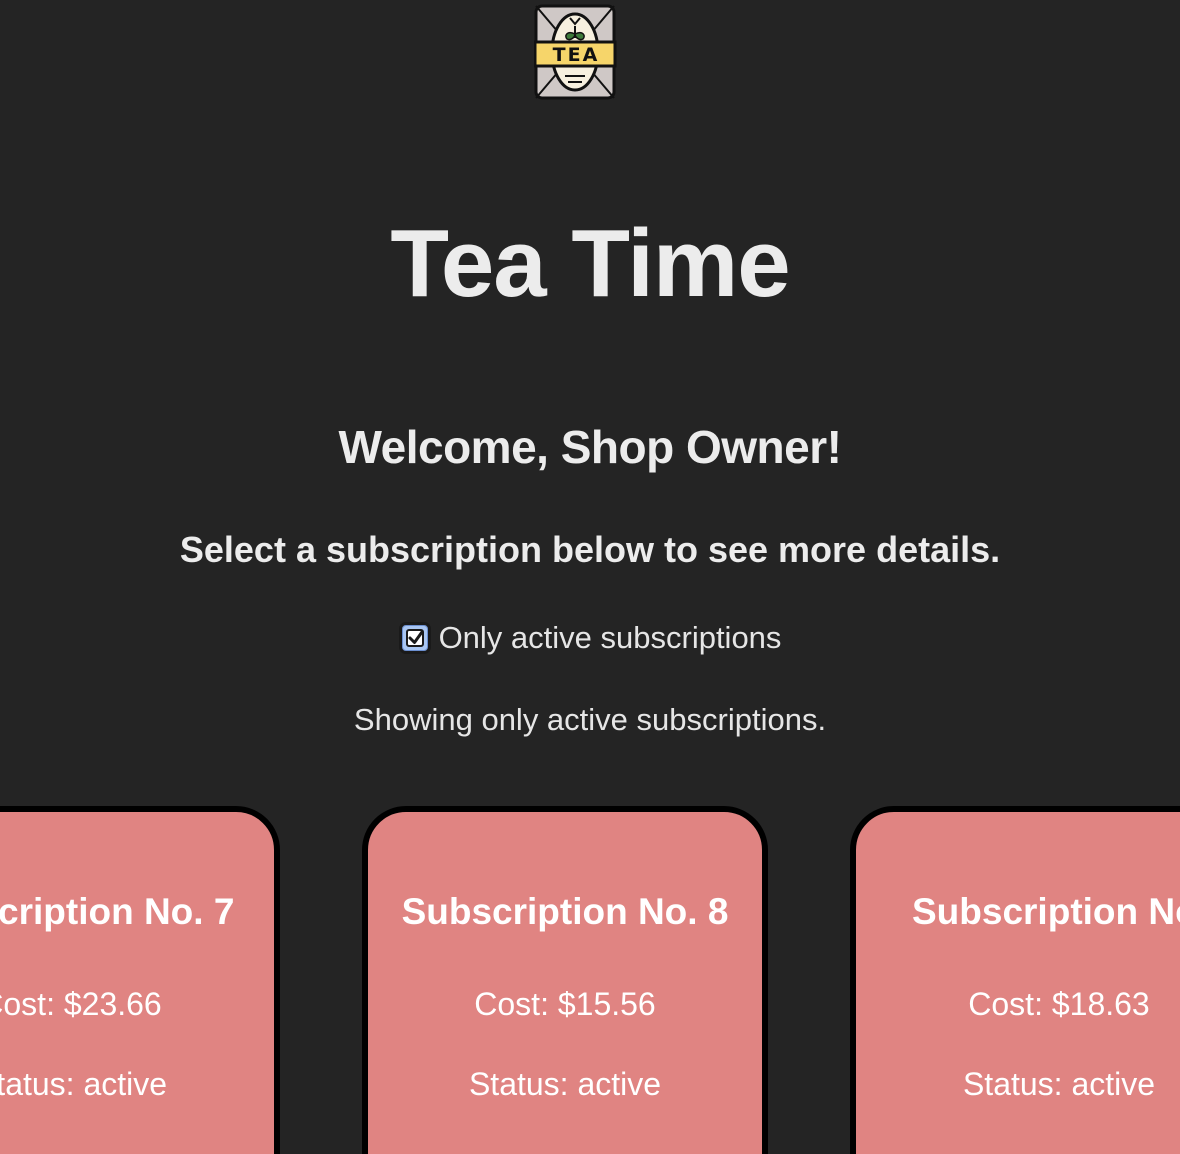 Image resolution: width=1180 pixels, height=1154 pixels. I want to click on tea-logo: TEA, so click(575, 52).